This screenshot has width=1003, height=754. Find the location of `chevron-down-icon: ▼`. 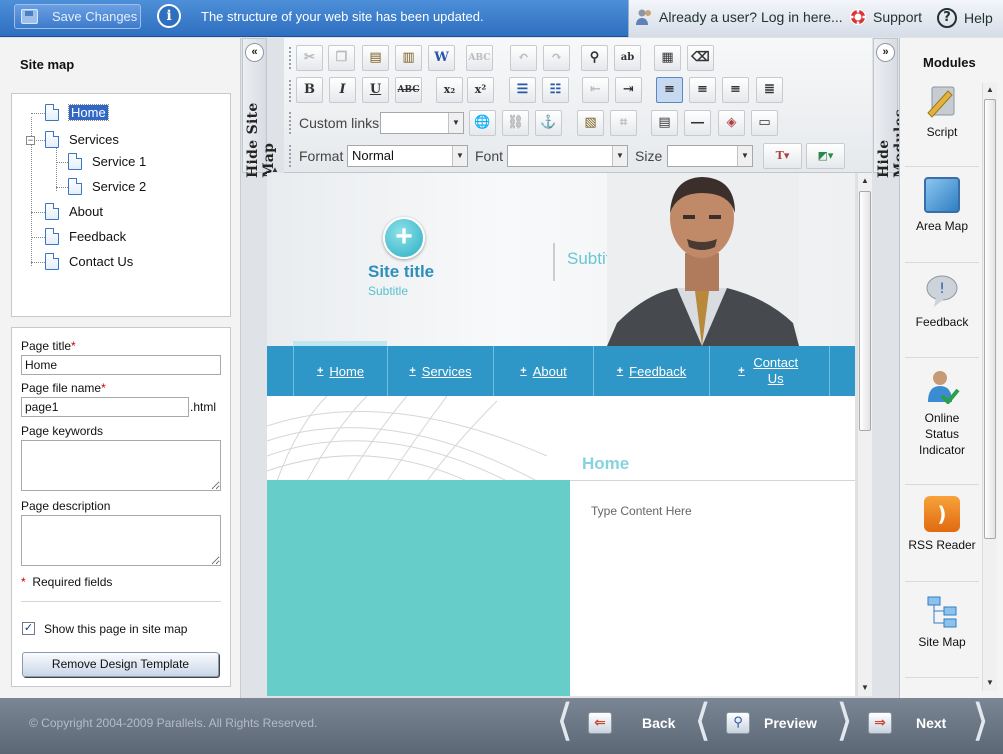

chevron-down-icon: ▼ is located at coordinates (619, 156).